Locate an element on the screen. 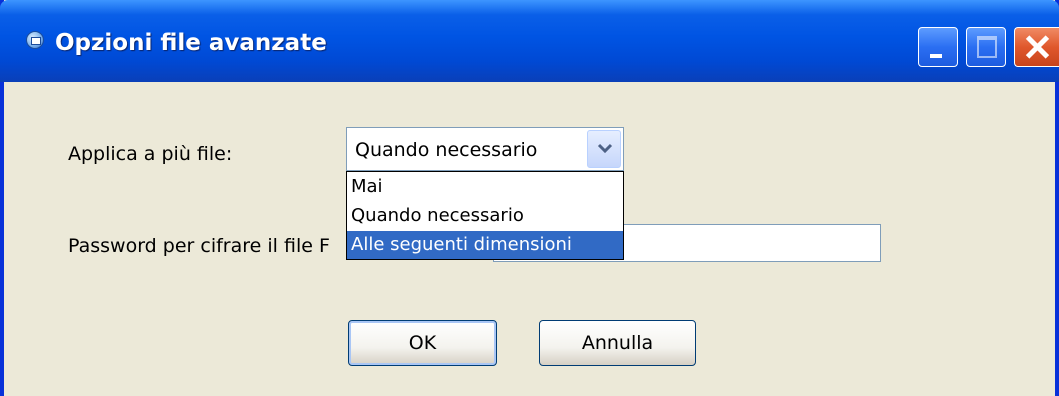  minimize-button is located at coordinates (938, 47).